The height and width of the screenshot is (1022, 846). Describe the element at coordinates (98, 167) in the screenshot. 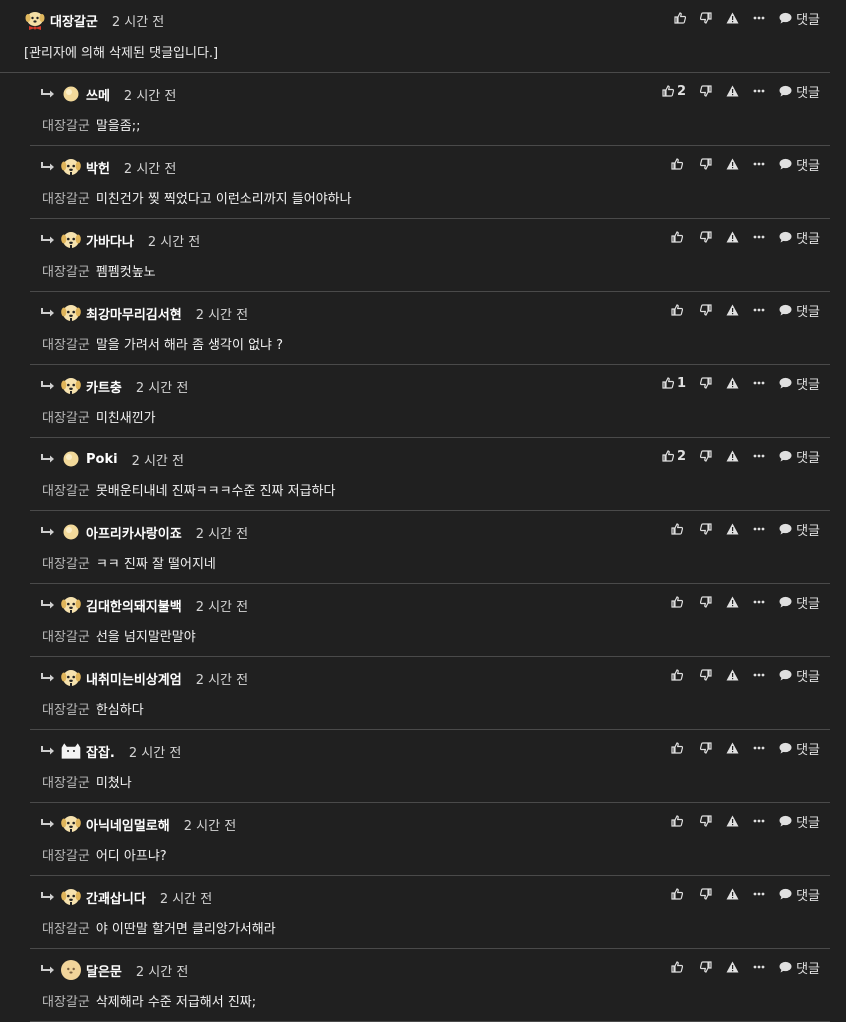

I see `author-nickname: 박헌` at that location.